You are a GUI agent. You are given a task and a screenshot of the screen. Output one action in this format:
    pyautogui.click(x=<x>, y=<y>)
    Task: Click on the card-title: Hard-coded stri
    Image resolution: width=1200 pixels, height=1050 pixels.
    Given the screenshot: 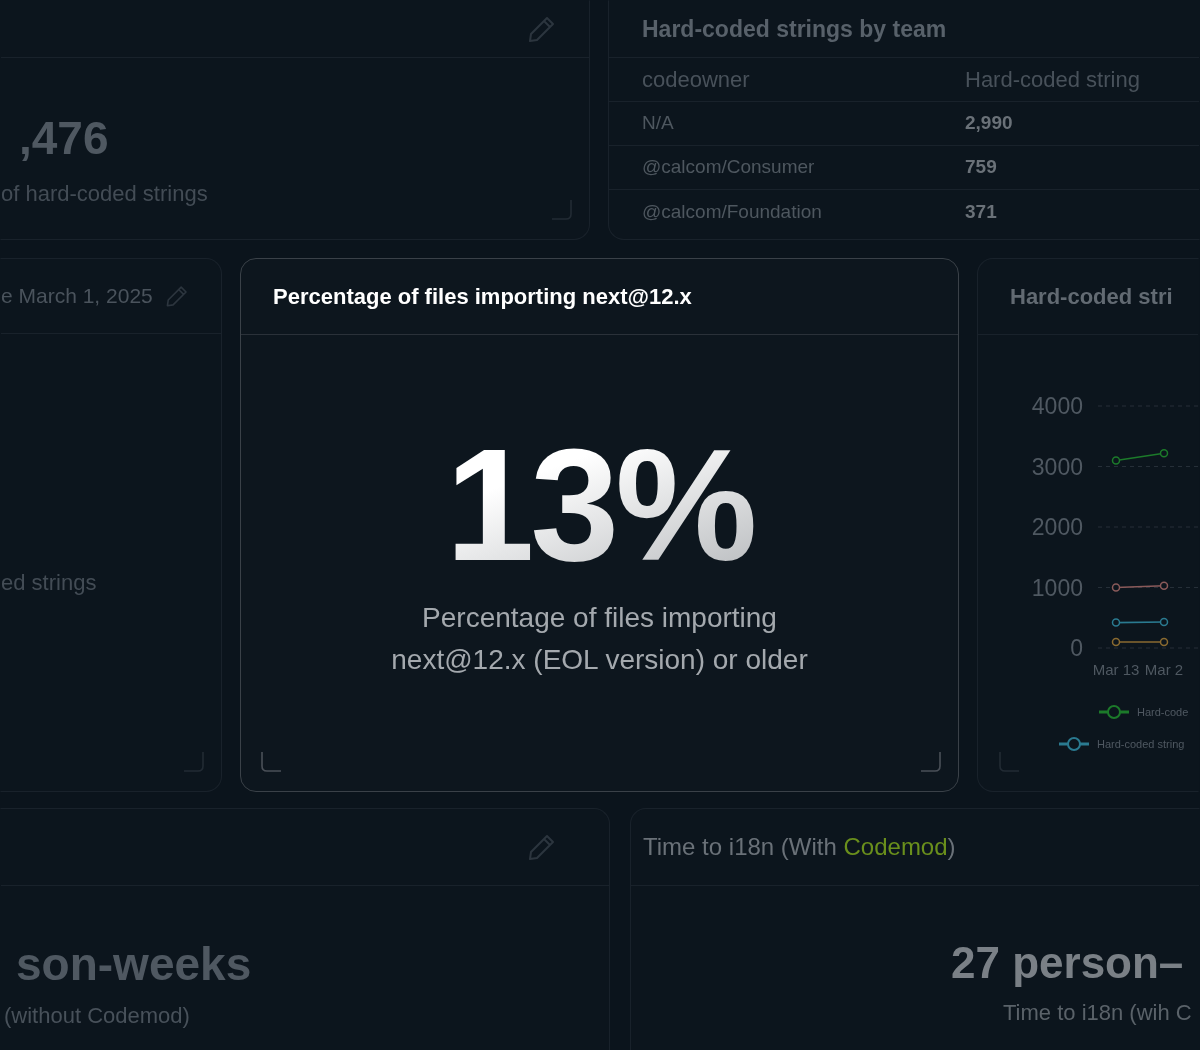 What is the action you would take?
    pyautogui.click(x=1091, y=297)
    